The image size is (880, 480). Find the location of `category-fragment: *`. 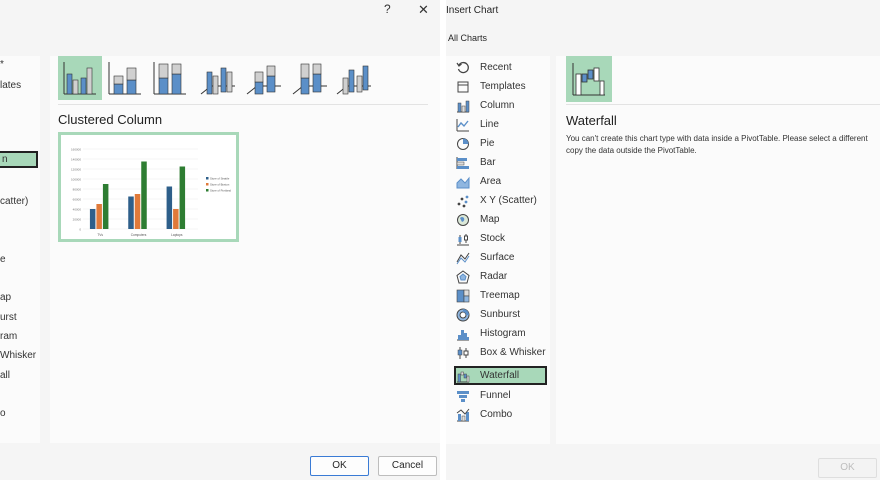

category-fragment: * is located at coordinates (2, 64).